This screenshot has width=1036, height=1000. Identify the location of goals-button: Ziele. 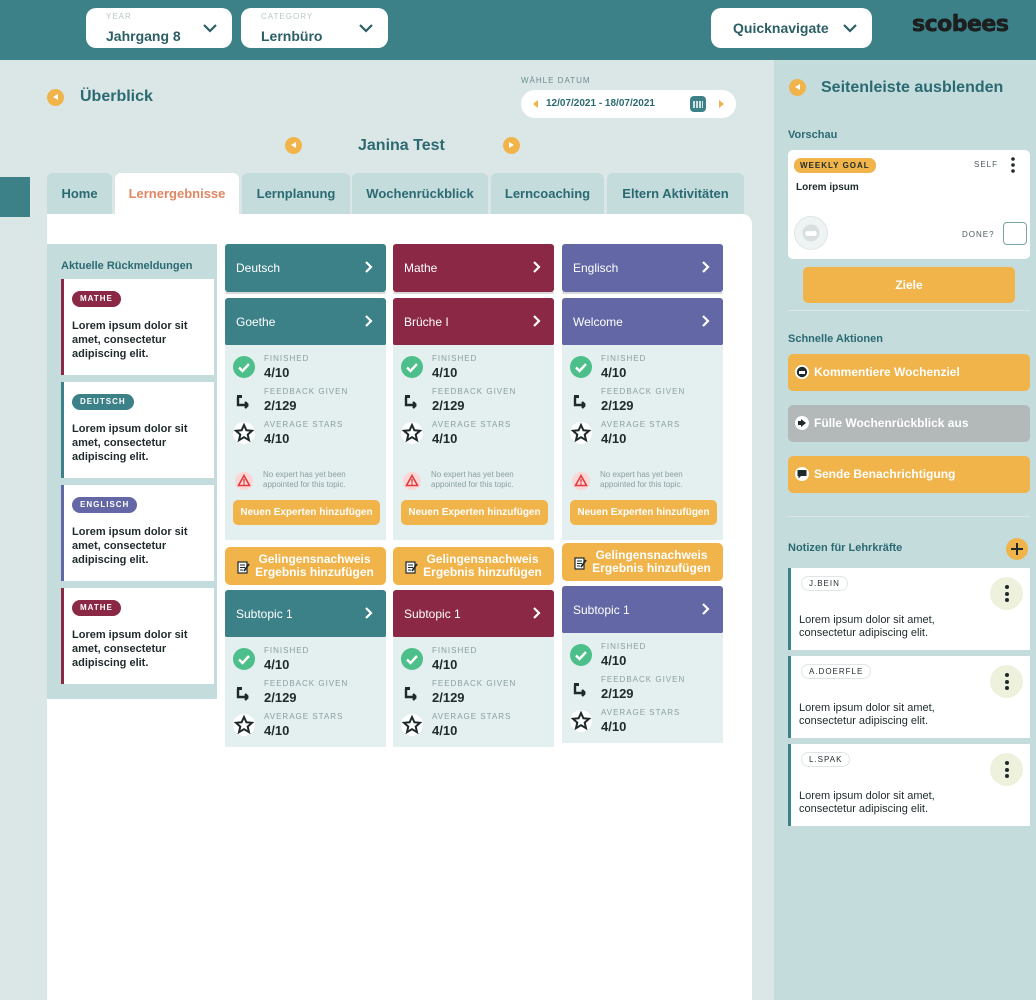
(909, 285).